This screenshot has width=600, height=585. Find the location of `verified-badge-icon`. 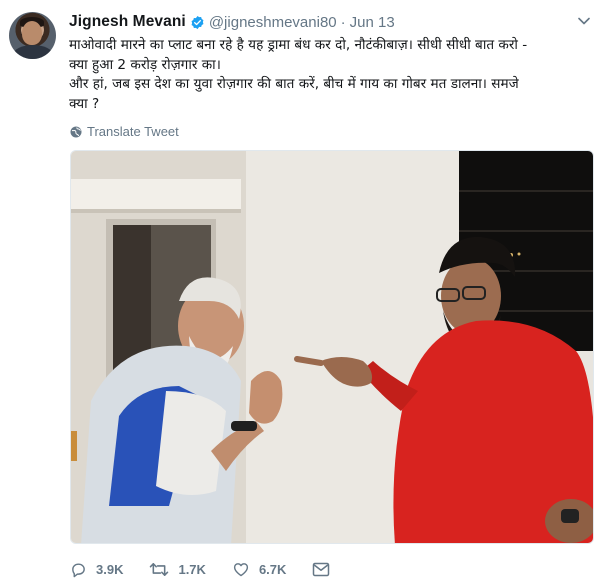

verified-badge-icon is located at coordinates (197, 22).